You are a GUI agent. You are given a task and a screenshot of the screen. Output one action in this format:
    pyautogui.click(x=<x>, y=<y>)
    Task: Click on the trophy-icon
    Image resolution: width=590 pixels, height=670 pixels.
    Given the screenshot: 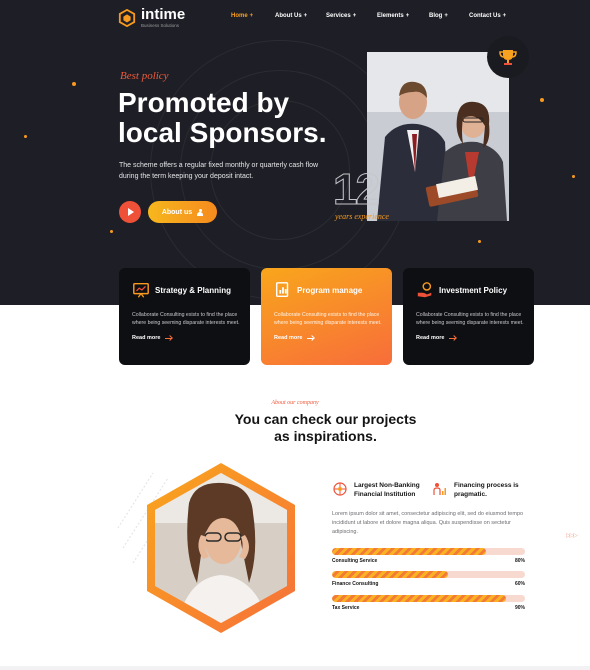 What is the action you would take?
    pyautogui.click(x=508, y=57)
    